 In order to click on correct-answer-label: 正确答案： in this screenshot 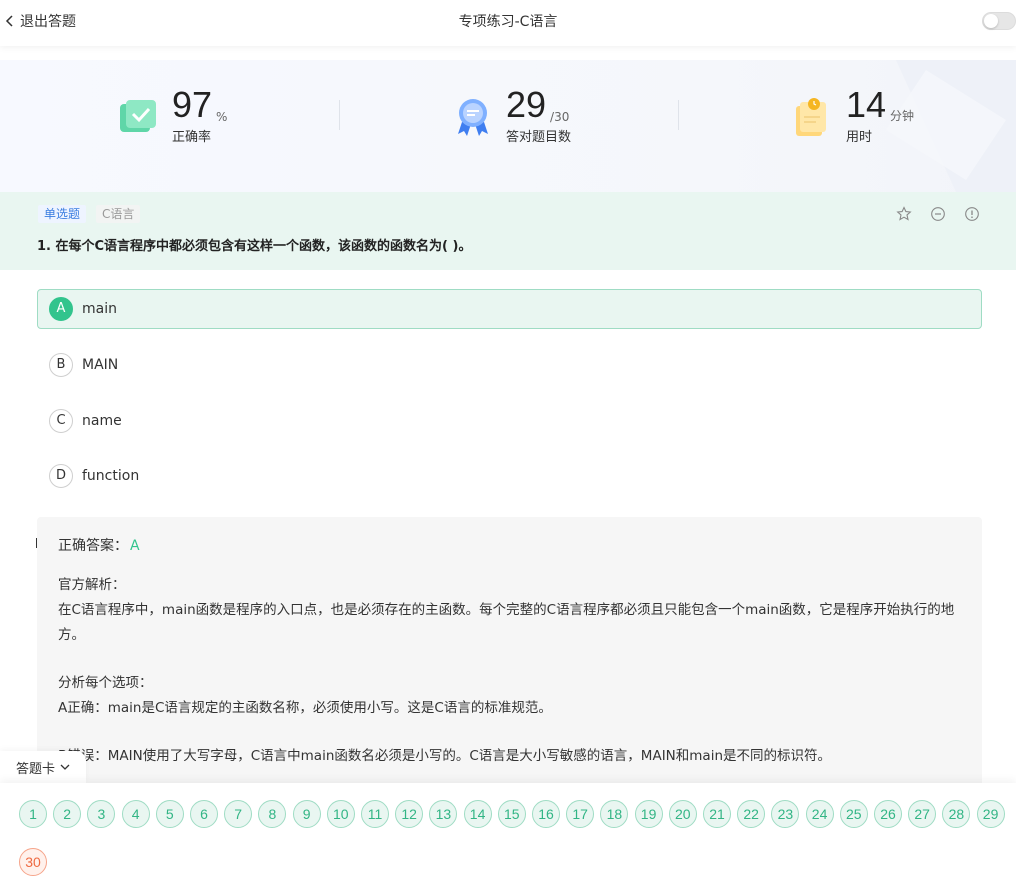, I will do `click(93, 546)`.